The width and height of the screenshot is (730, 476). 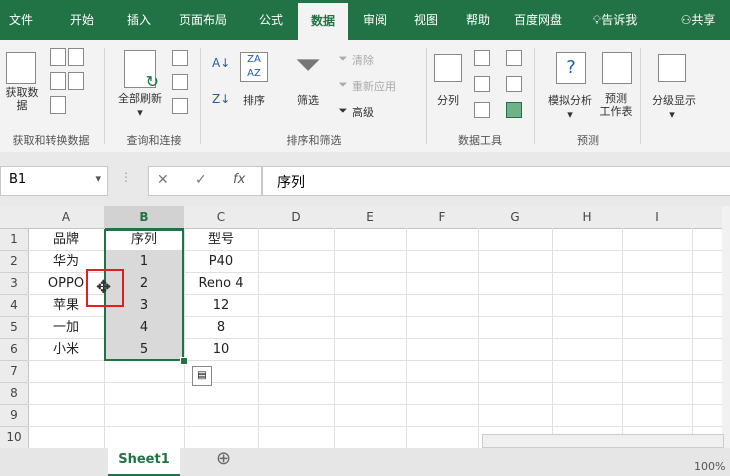 What do you see at coordinates (14, 350) in the screenshot?
I see `row-header-6: 6` at bounding box center [14, 350].